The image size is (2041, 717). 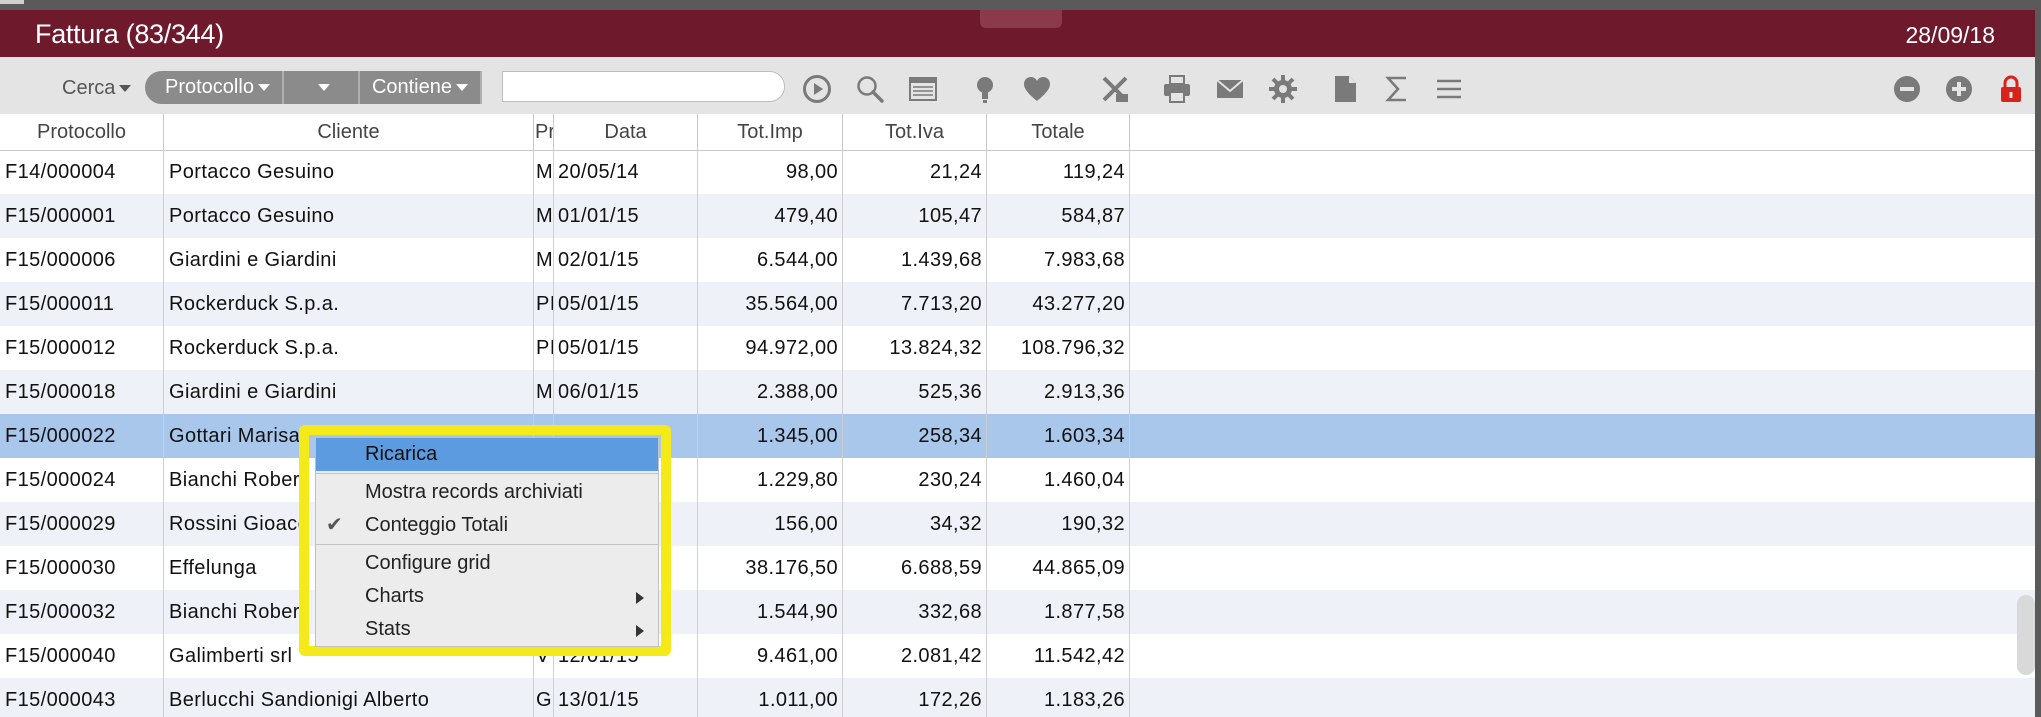 What do you see at coordinates (915, 132) in the screenshot?
I see `column-header-tot-iva: Tot.Iva` at bounding box center [915, 132].